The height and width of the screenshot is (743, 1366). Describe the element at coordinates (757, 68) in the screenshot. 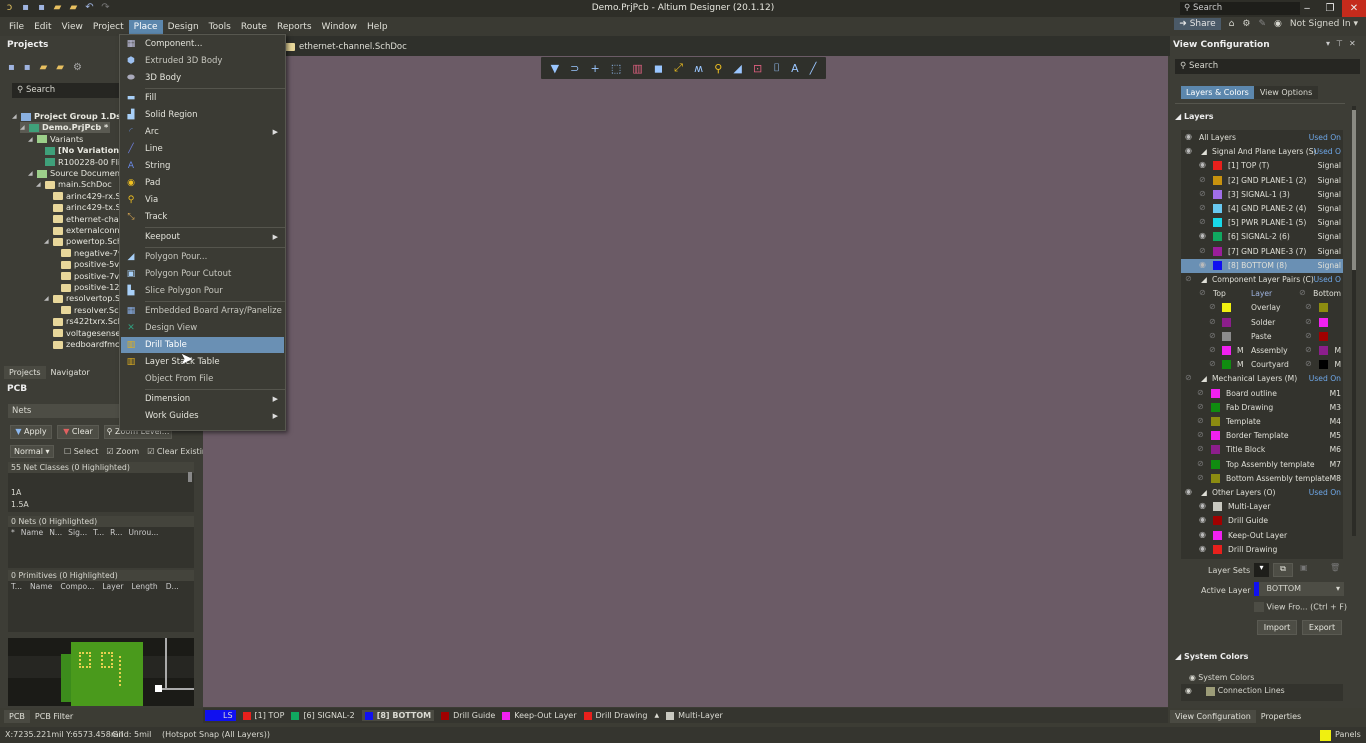

I see `dimension-icon: ⊡` at that location.